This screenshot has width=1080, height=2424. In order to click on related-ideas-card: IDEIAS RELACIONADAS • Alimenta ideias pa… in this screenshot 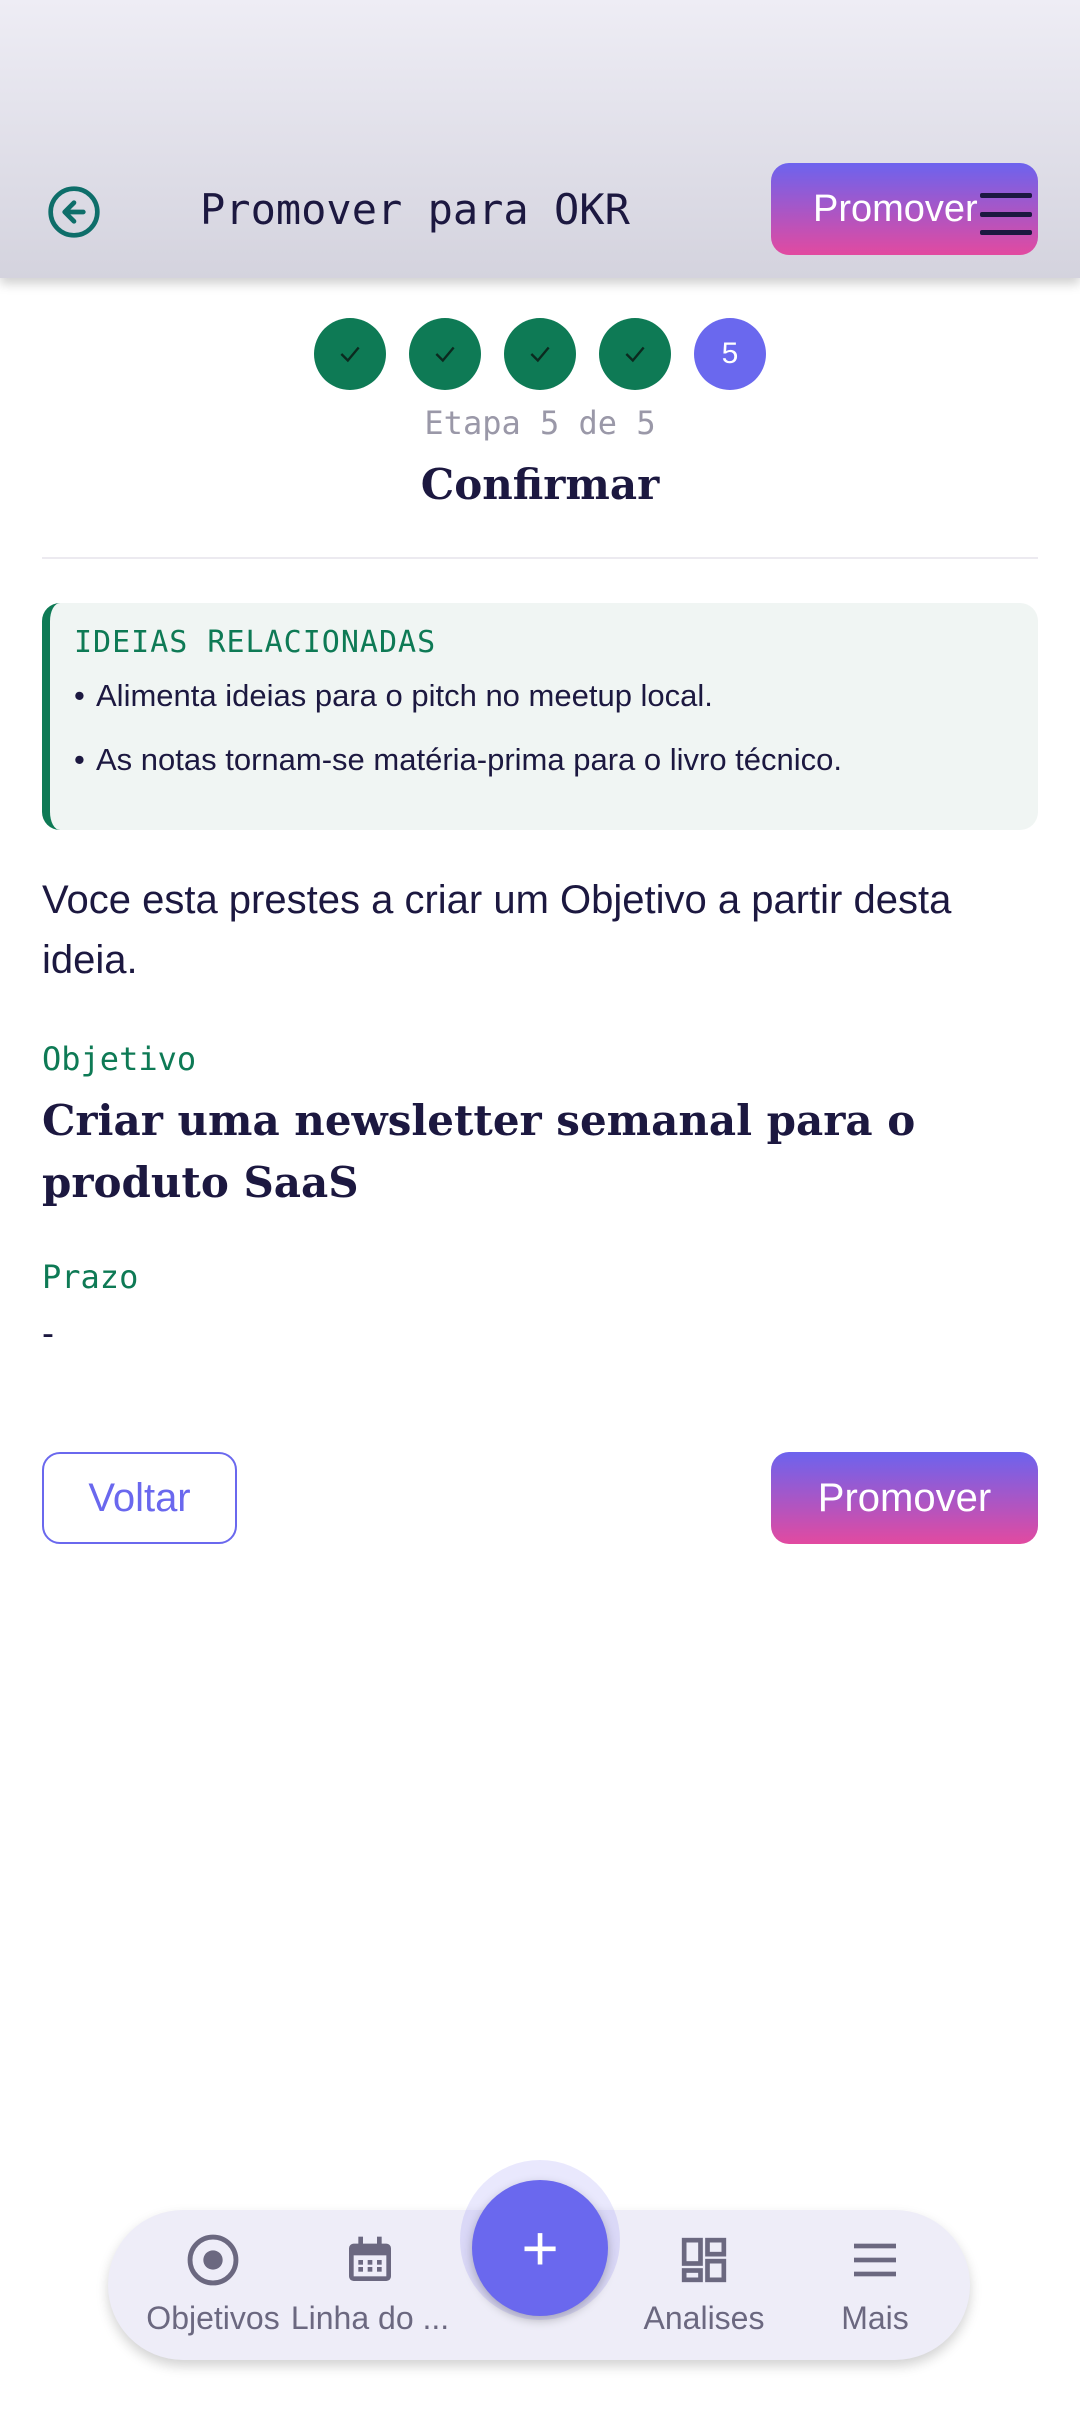, I will do `click(540, 716)`.